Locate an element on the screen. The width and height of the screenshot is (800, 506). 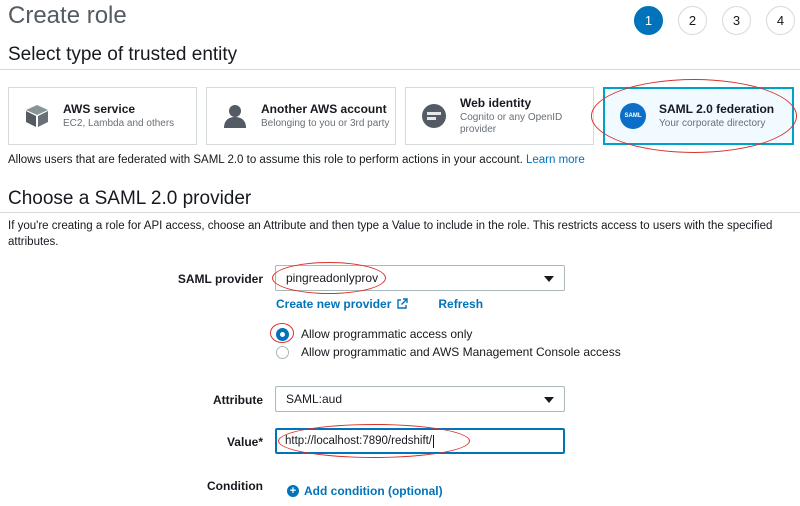
page-title: Create role is located at coordinates (67, 15).